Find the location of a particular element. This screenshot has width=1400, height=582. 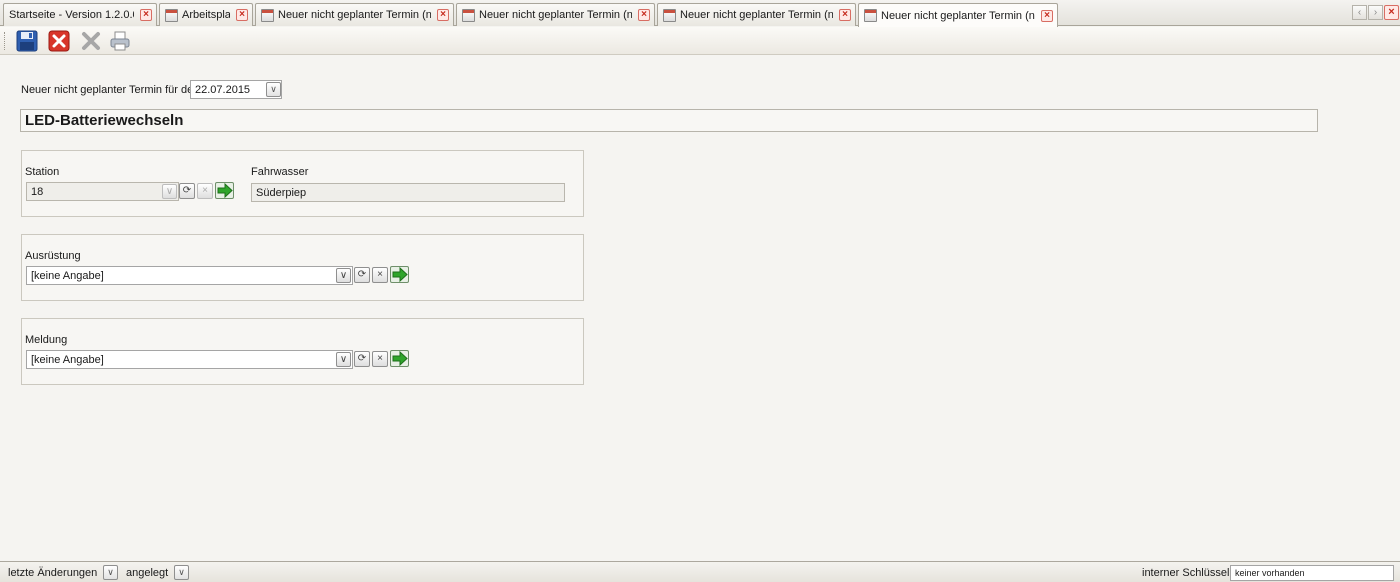

meldung-chevron-down-icon: ∨ is located at coordinates (343, 359).